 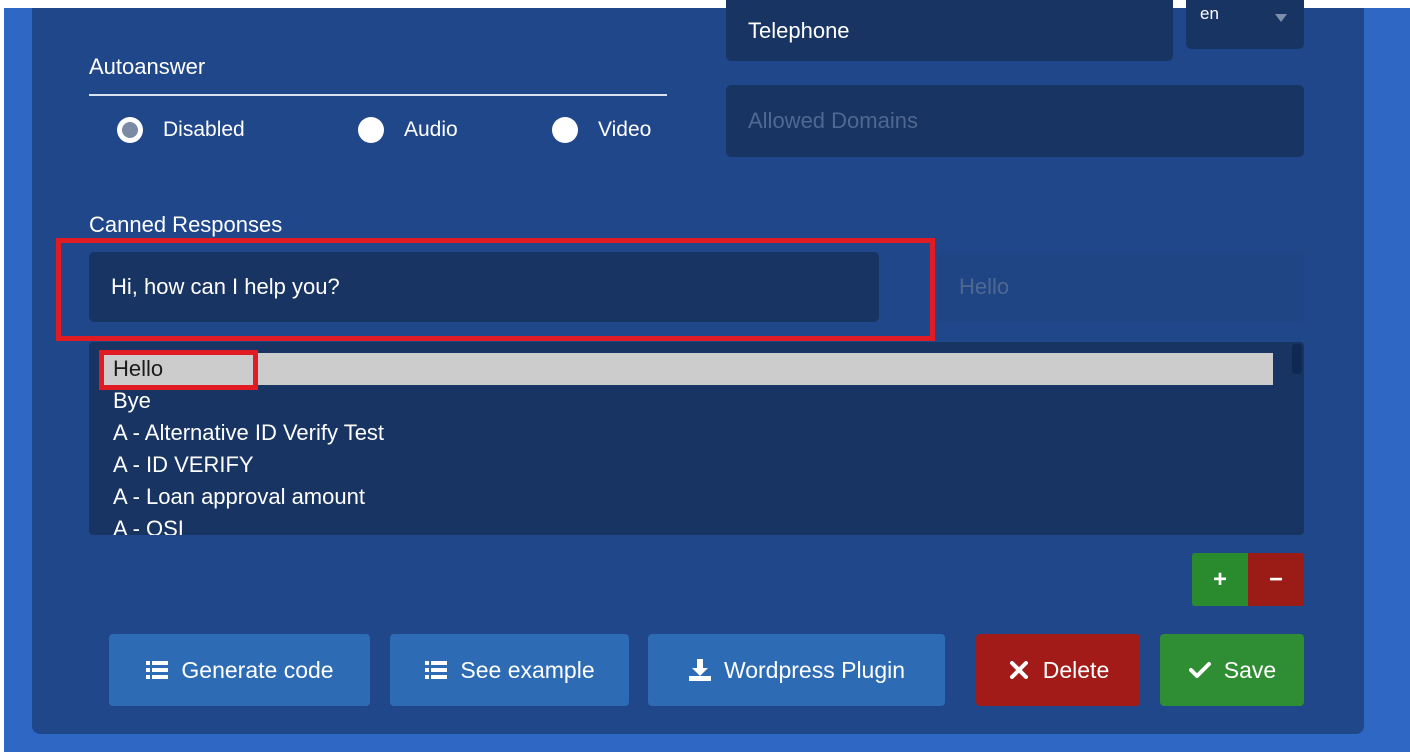 What do you see at coordinates (225, 286) in the screenshot?
I see `canned-response-value: Hi, how can I help you?` at bounding box center [225, 286].